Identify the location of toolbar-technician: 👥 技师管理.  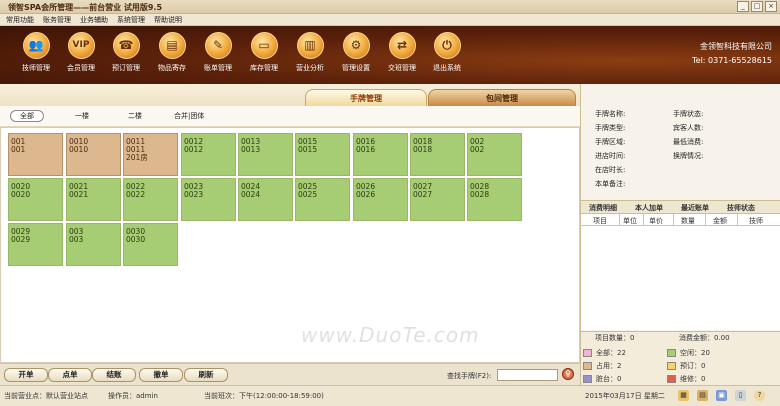
(36, 52).